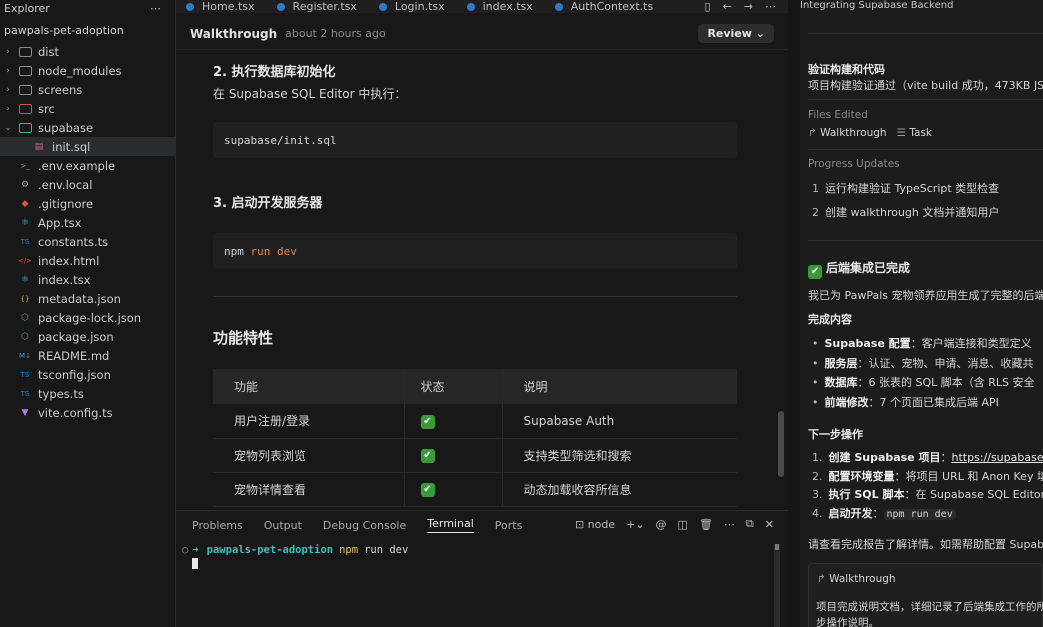  I want to click on features-heading: 功能特性, so click(243, 338).